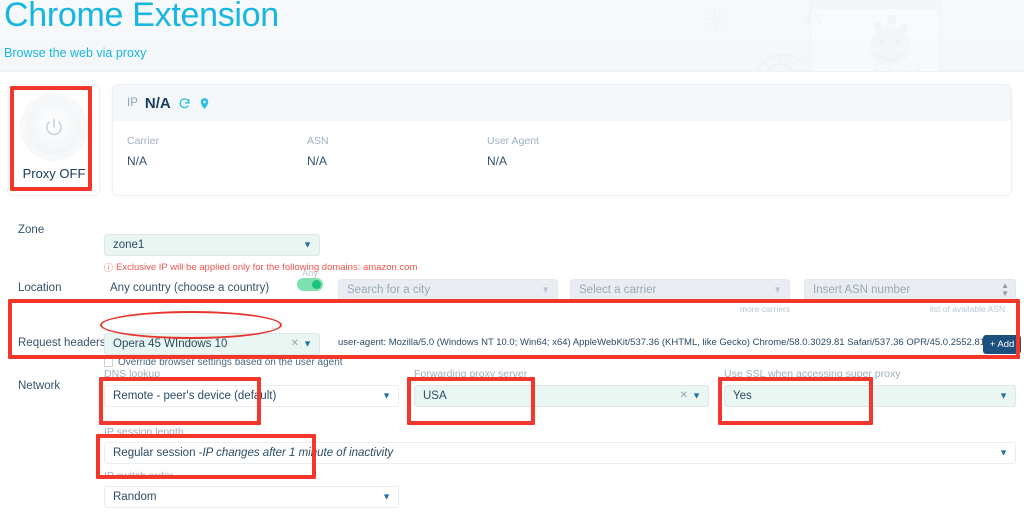  Describe the element at coordinates (129, 245) in the screenshot. I see `zone-value: zone1` at that location.